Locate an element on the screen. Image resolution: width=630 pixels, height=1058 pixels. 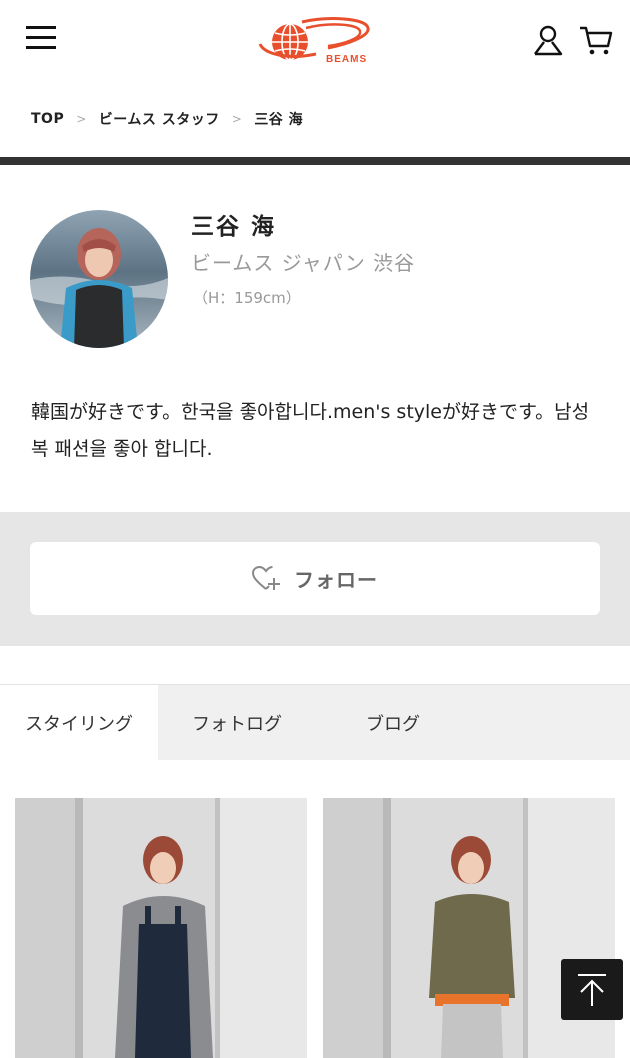
cart-icon is located at coordinates (596, 40).